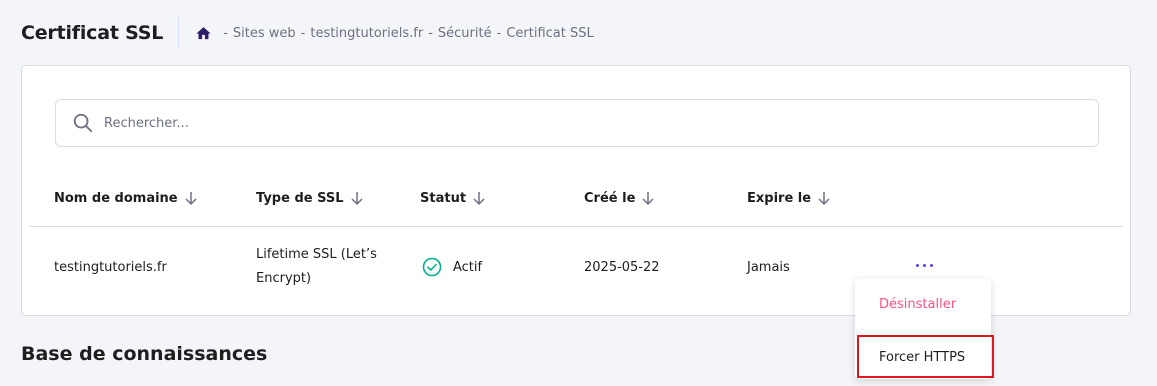 The image size is (1157, 386). What do you see at coordinates (622, 267) in the screenshot?
I see `cell-created: 2025-05-22` at bounding box center [622, 267].